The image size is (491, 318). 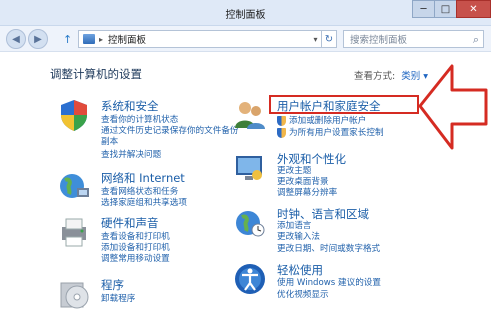 What do you see at coordinates (109, 142) in the screenshot?
I see `link-file-history-backup-cont: 副本` at bounding box center [109, 142].